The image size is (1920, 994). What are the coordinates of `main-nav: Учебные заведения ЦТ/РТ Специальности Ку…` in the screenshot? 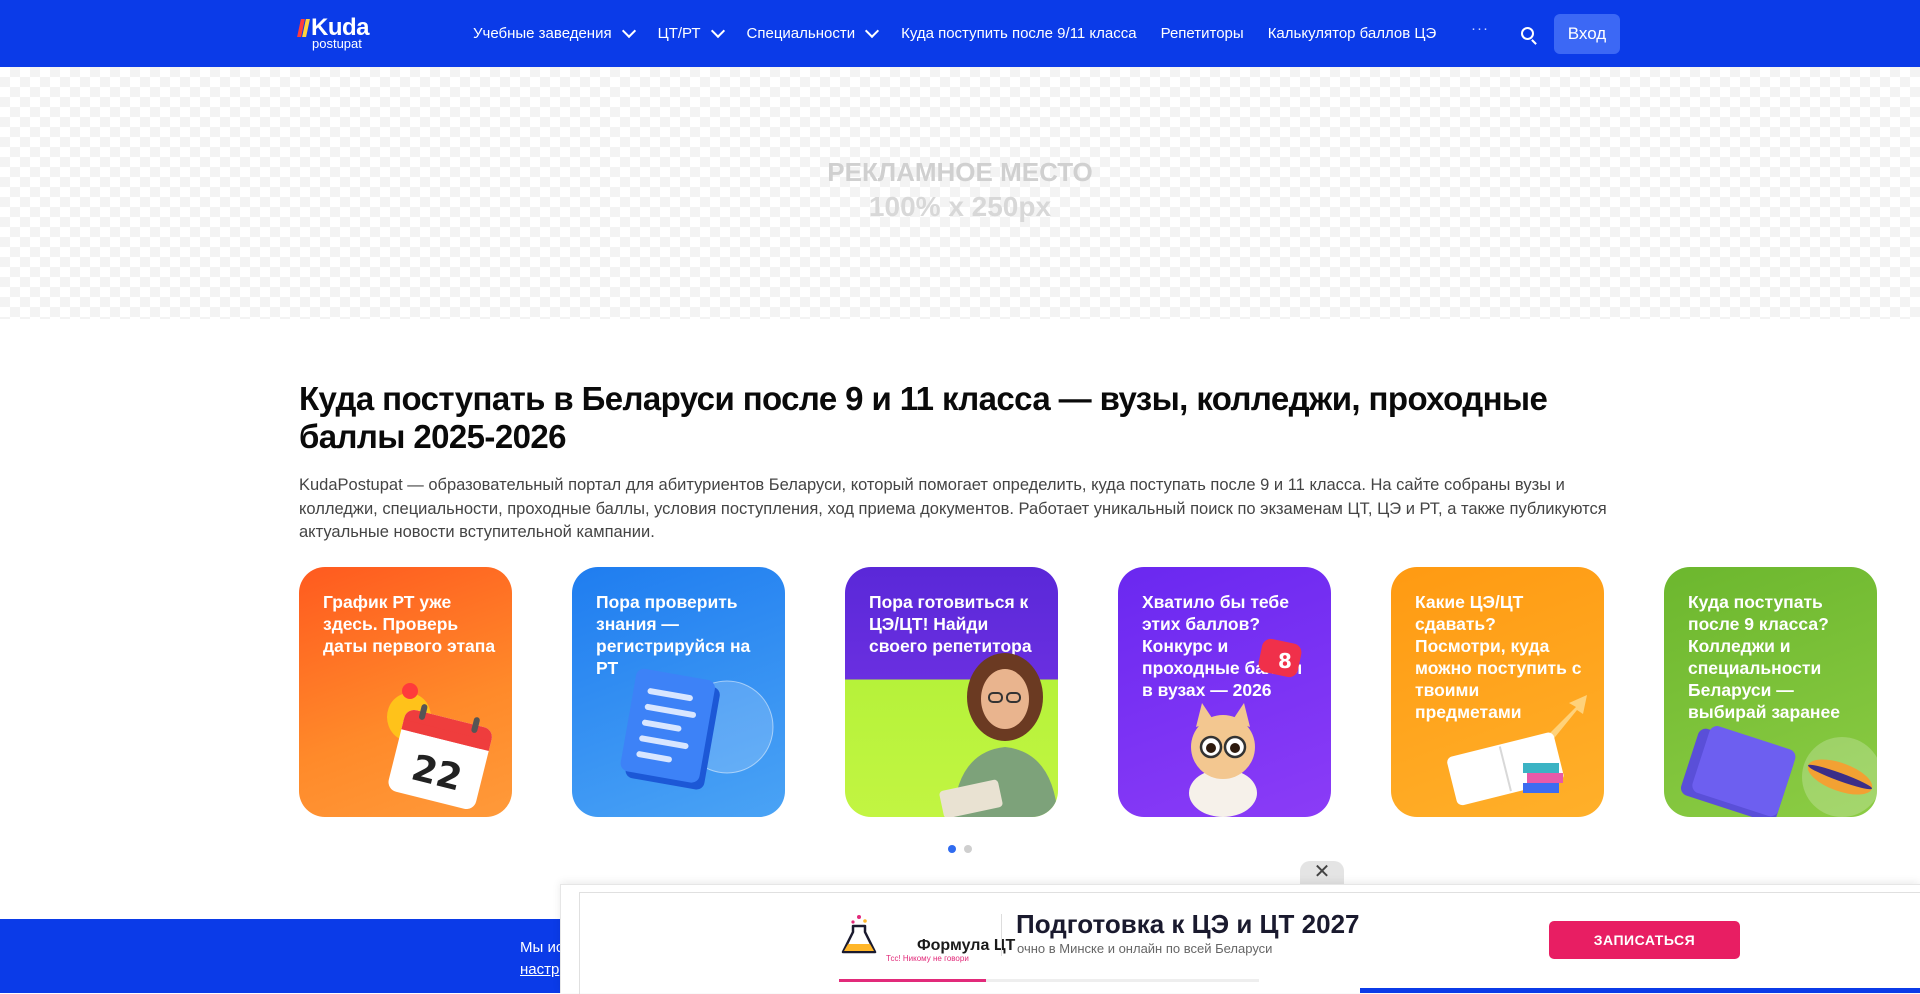 It's located at (966, 33).